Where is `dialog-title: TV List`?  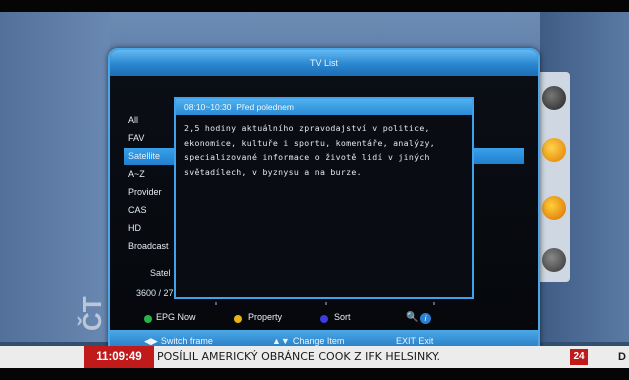 dialog-title: TV List is located at coordinates (324, 63).